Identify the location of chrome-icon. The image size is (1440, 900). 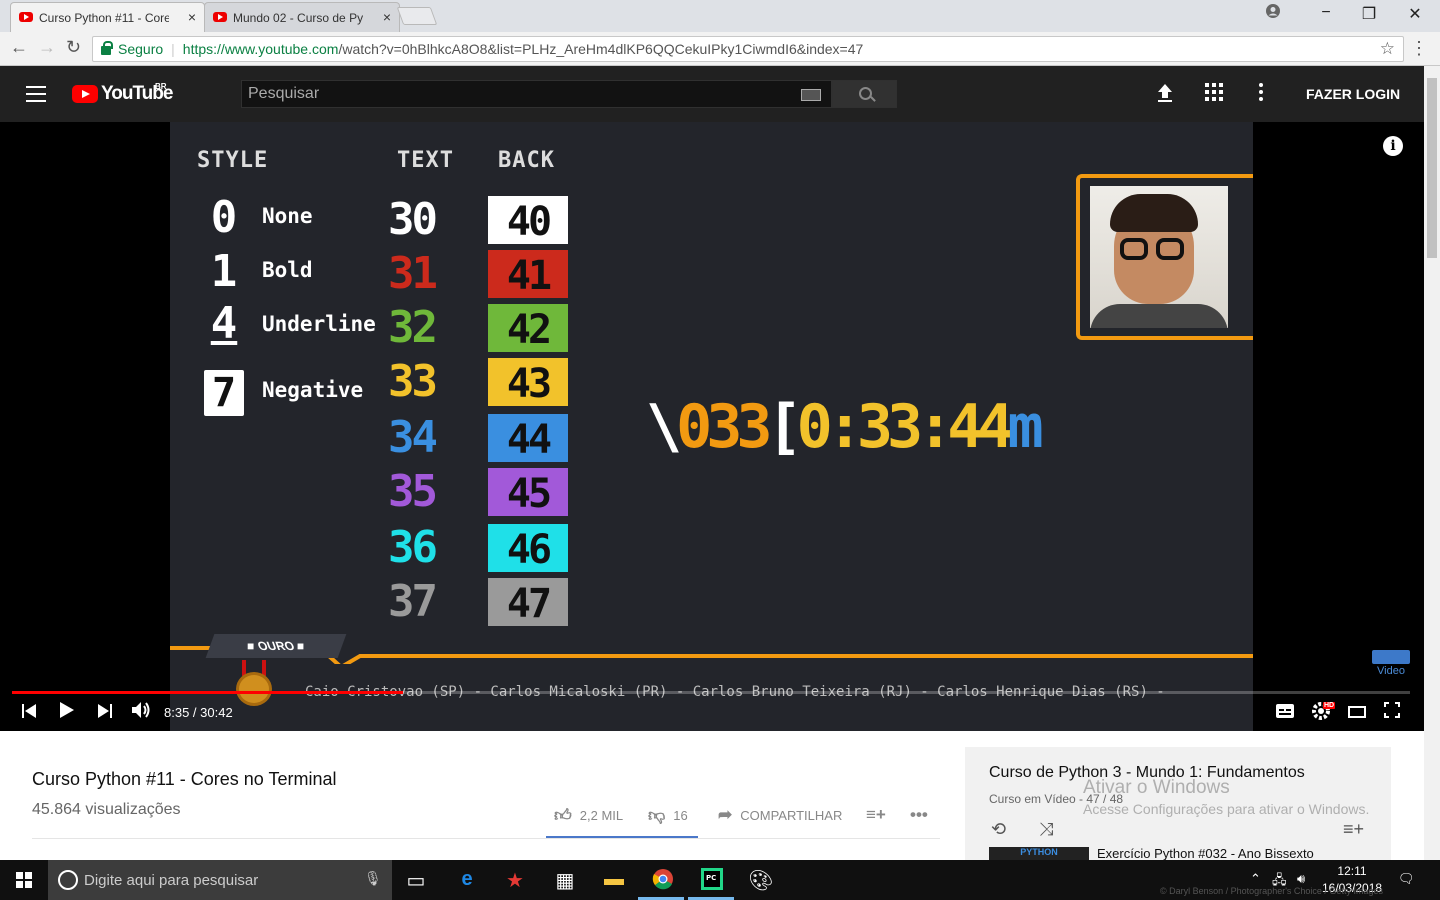
(663, 880).